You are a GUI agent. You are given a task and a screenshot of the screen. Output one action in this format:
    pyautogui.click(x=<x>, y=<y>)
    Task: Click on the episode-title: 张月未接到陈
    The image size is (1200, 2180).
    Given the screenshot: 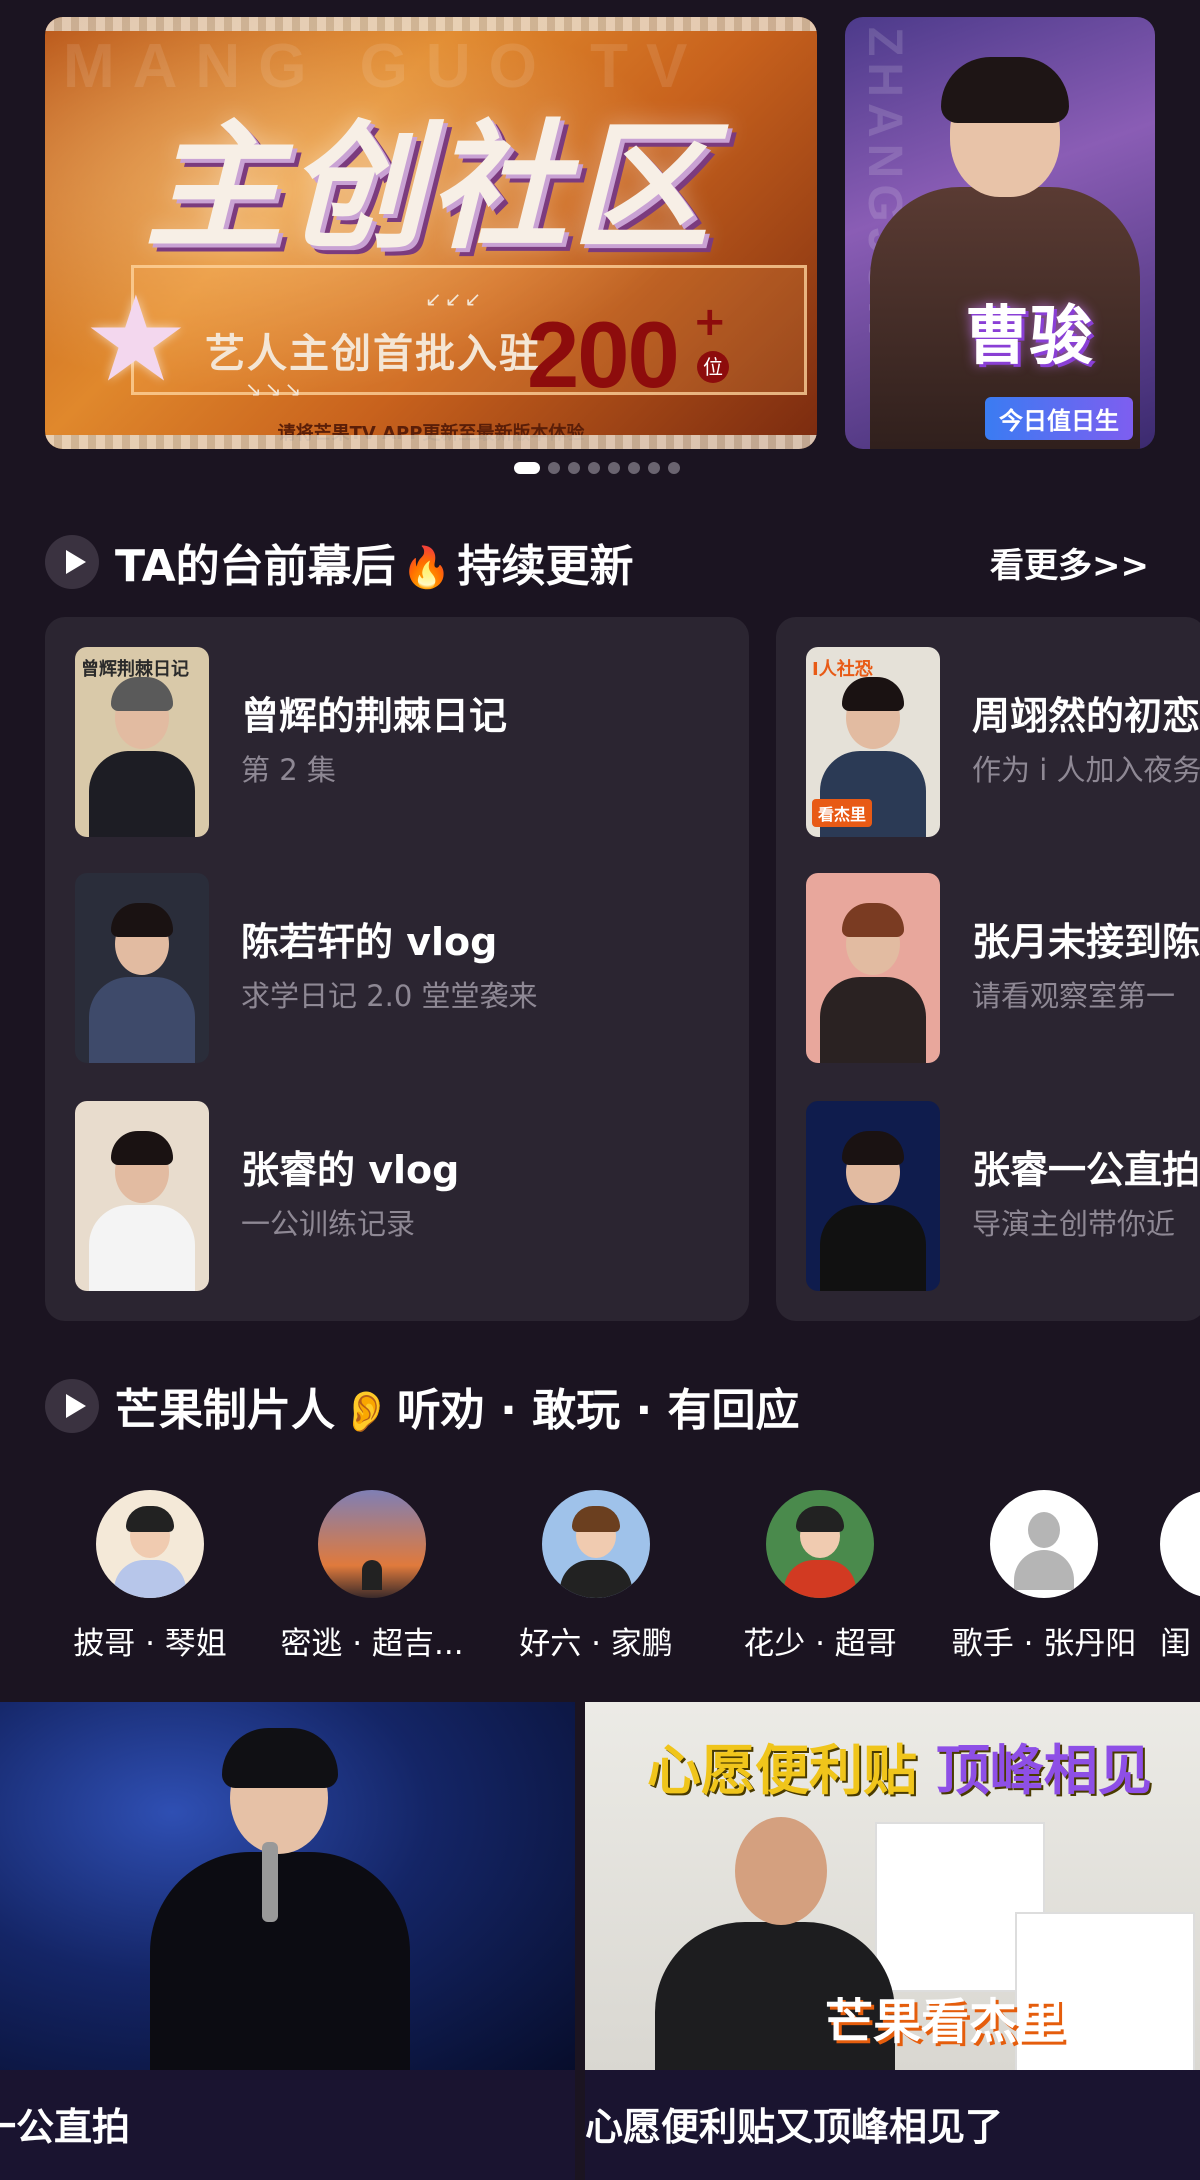 What is the action you would take?
    pyautogui.click(x=1086, y=942)
    